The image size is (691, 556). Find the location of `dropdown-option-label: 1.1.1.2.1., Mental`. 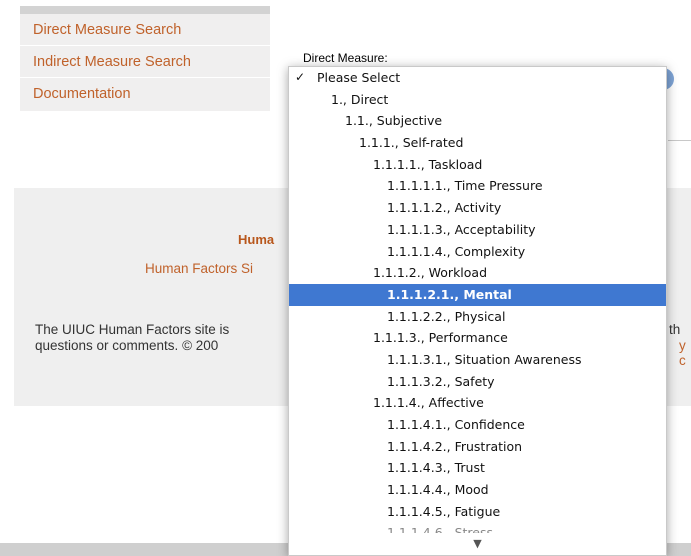

dropdown-option-label: 1.1.1.2.1., Mental is located at coordinates (449, 294).